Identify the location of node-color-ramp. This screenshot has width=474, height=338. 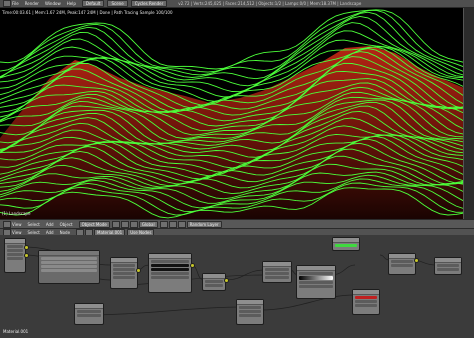
(316, 282).